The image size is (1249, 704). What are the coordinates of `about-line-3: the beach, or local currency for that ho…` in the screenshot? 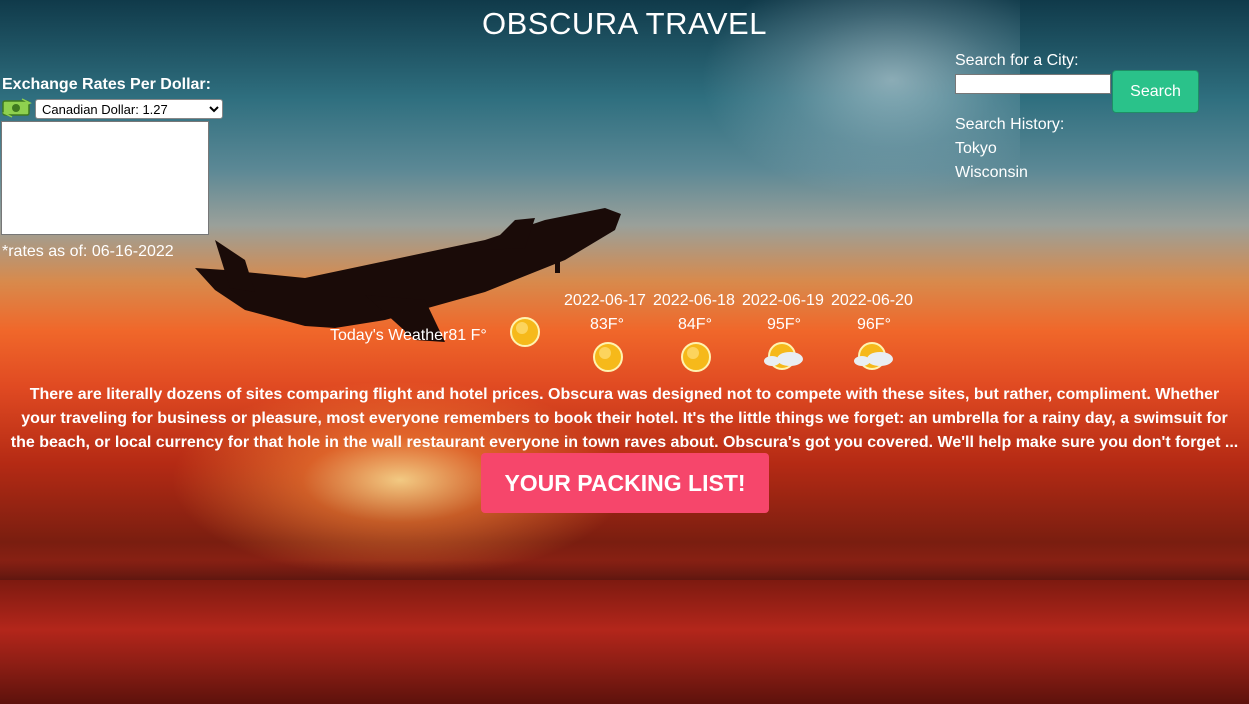 It's located at (624, 442).